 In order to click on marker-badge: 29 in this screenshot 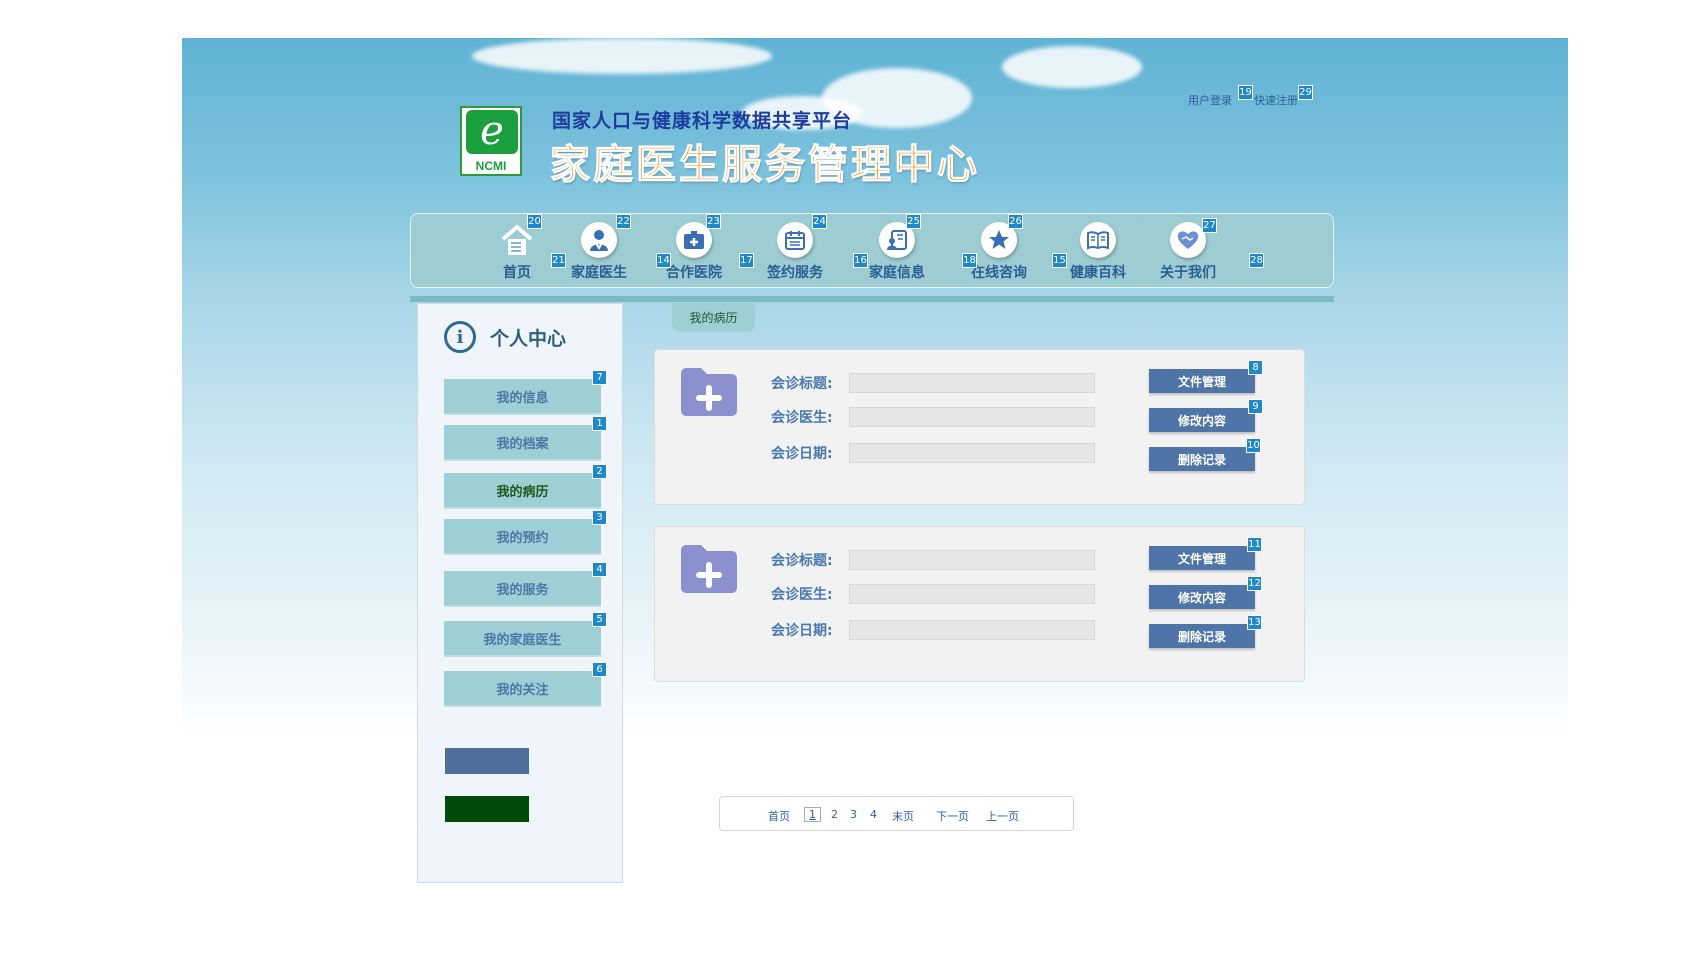, I will do `click(1305, 92)`.